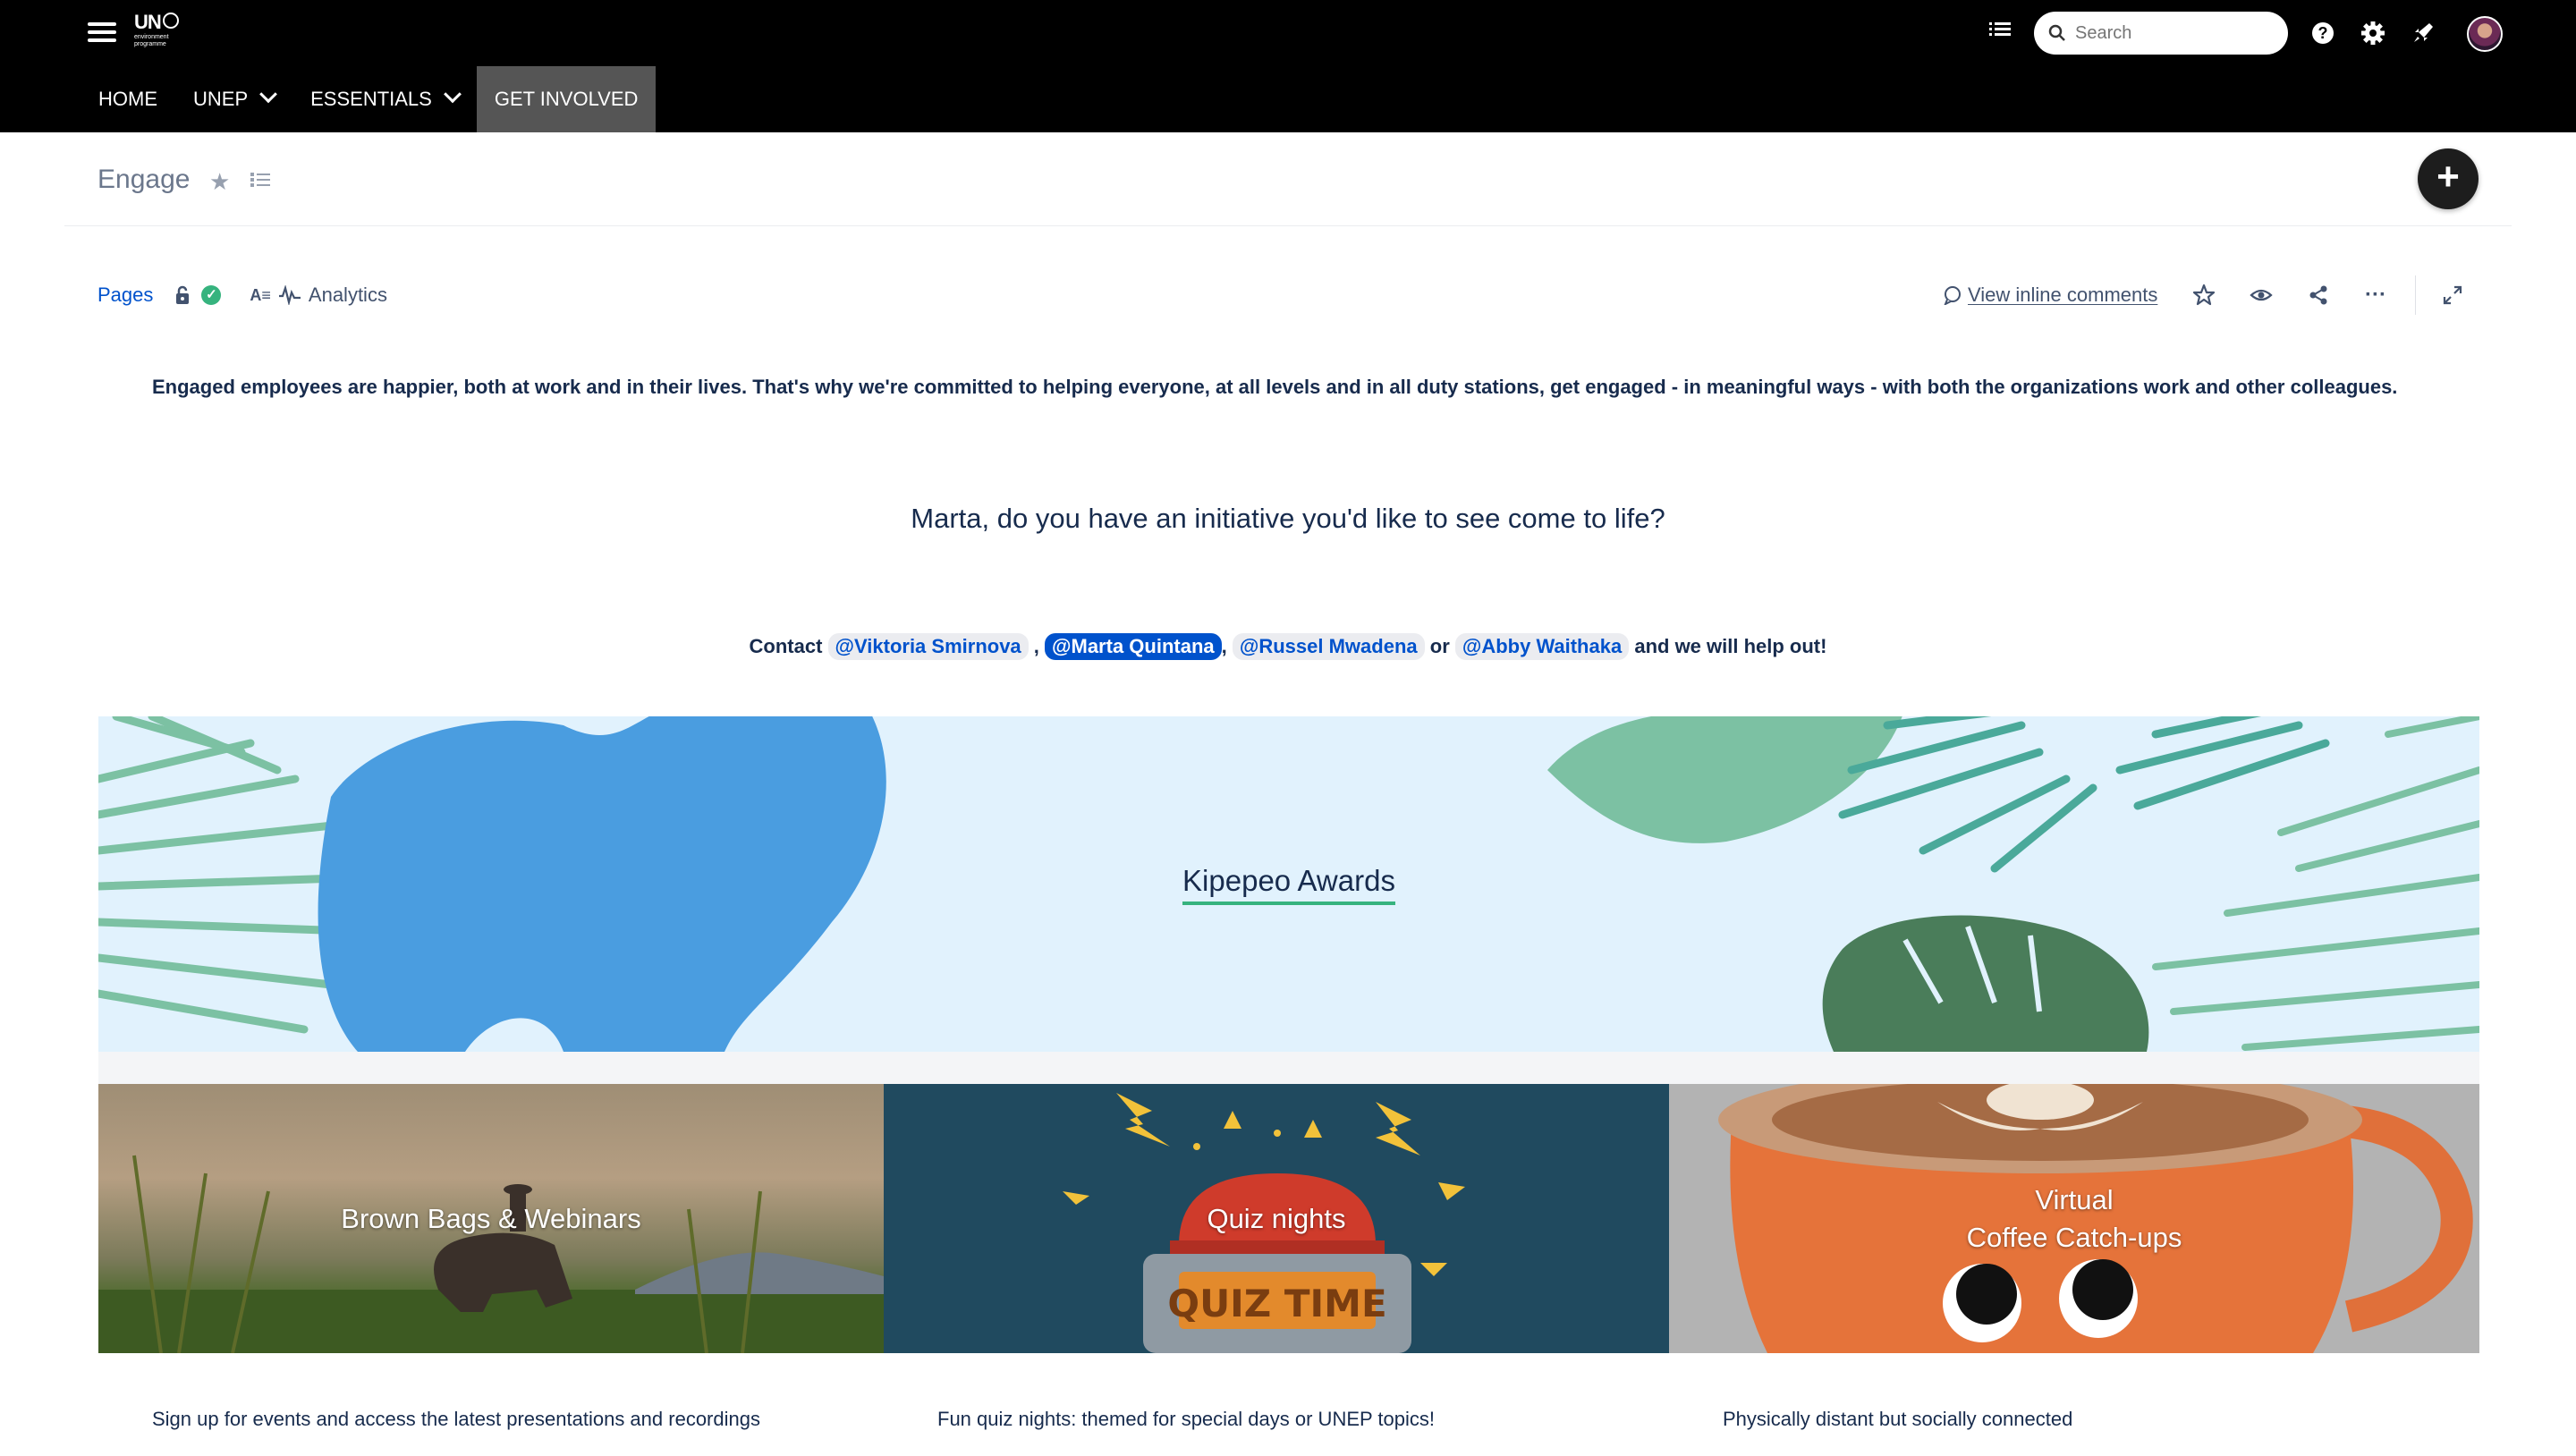  I want to click on page-byline: Pages ✓ A≡ Analytics, so click(242, 295).